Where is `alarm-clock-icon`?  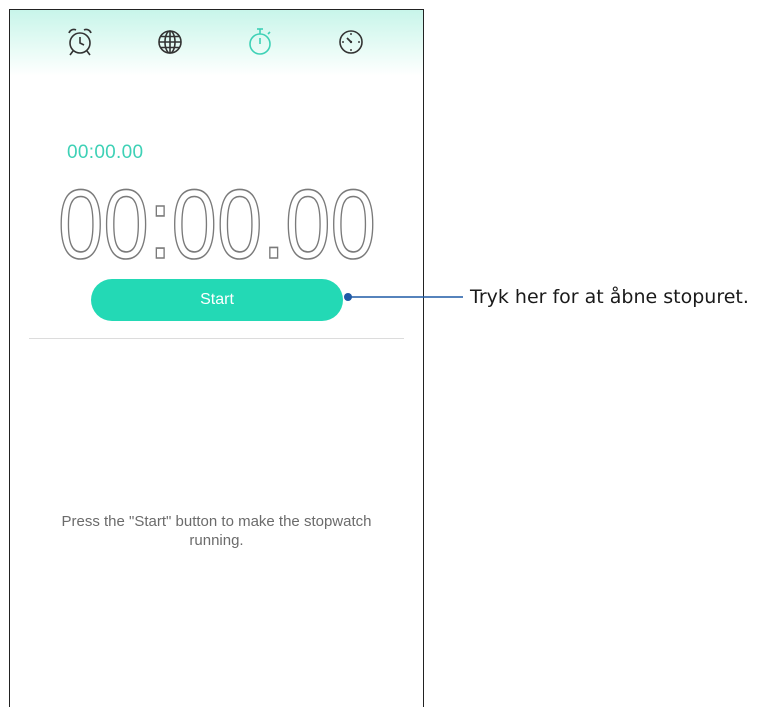
alarm-clock-icon is located at coordinates (80, 42).